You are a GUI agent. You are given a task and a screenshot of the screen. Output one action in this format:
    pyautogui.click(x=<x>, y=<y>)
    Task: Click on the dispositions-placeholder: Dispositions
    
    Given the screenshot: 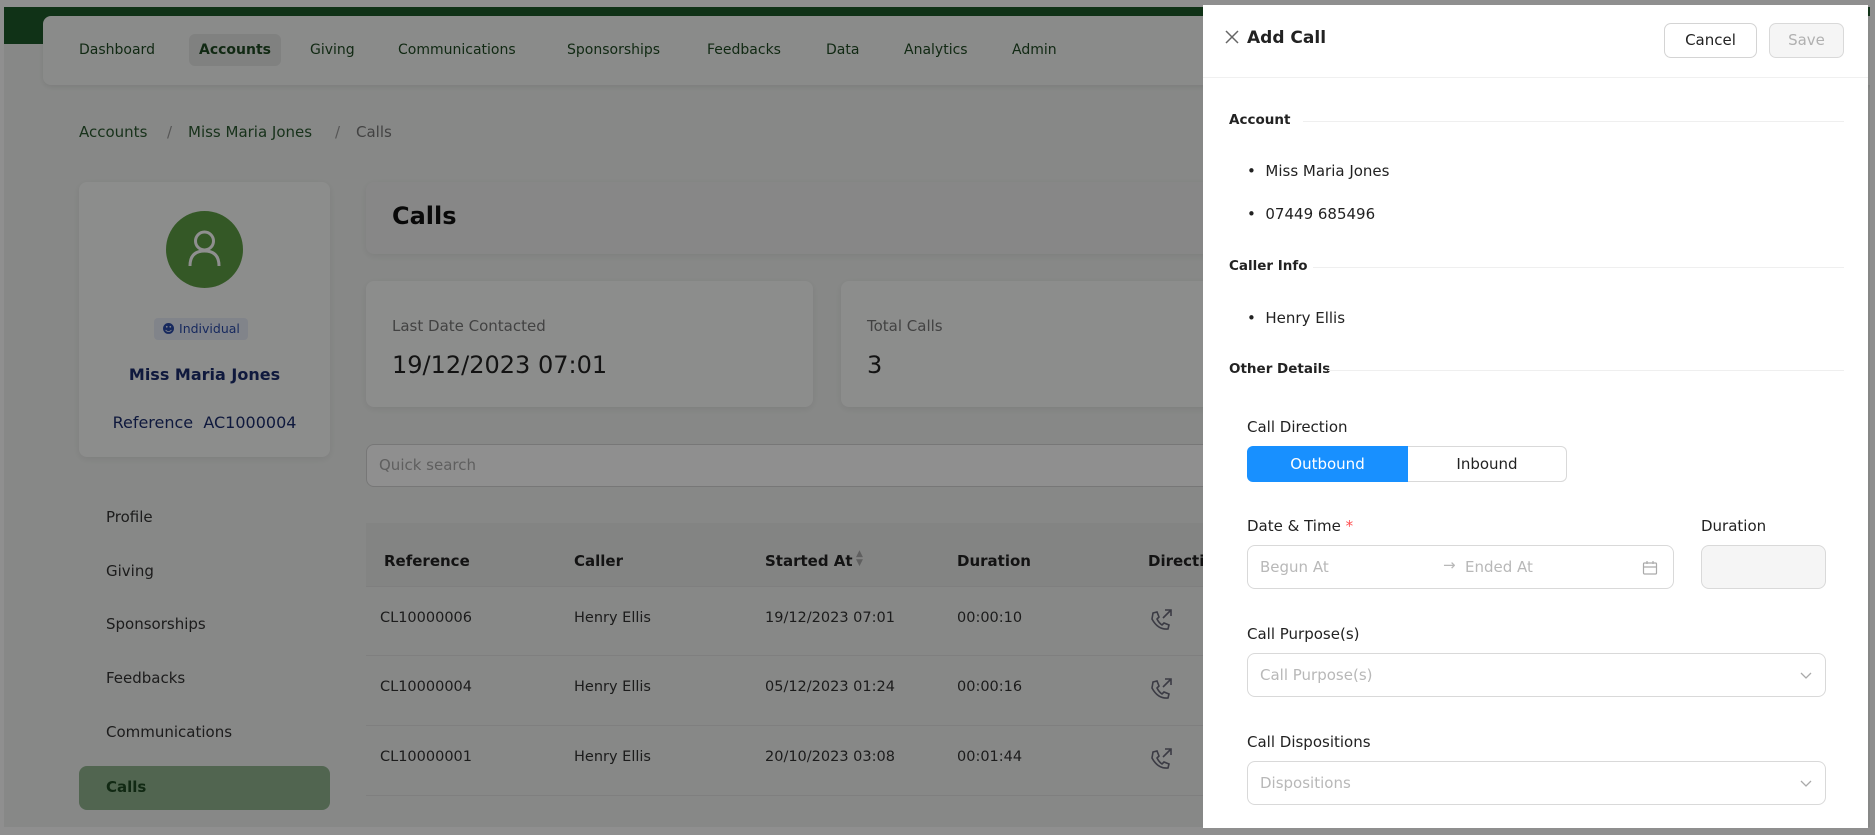 What is the action you would take?
    pyautogui.click(x=1305, y=783)
    